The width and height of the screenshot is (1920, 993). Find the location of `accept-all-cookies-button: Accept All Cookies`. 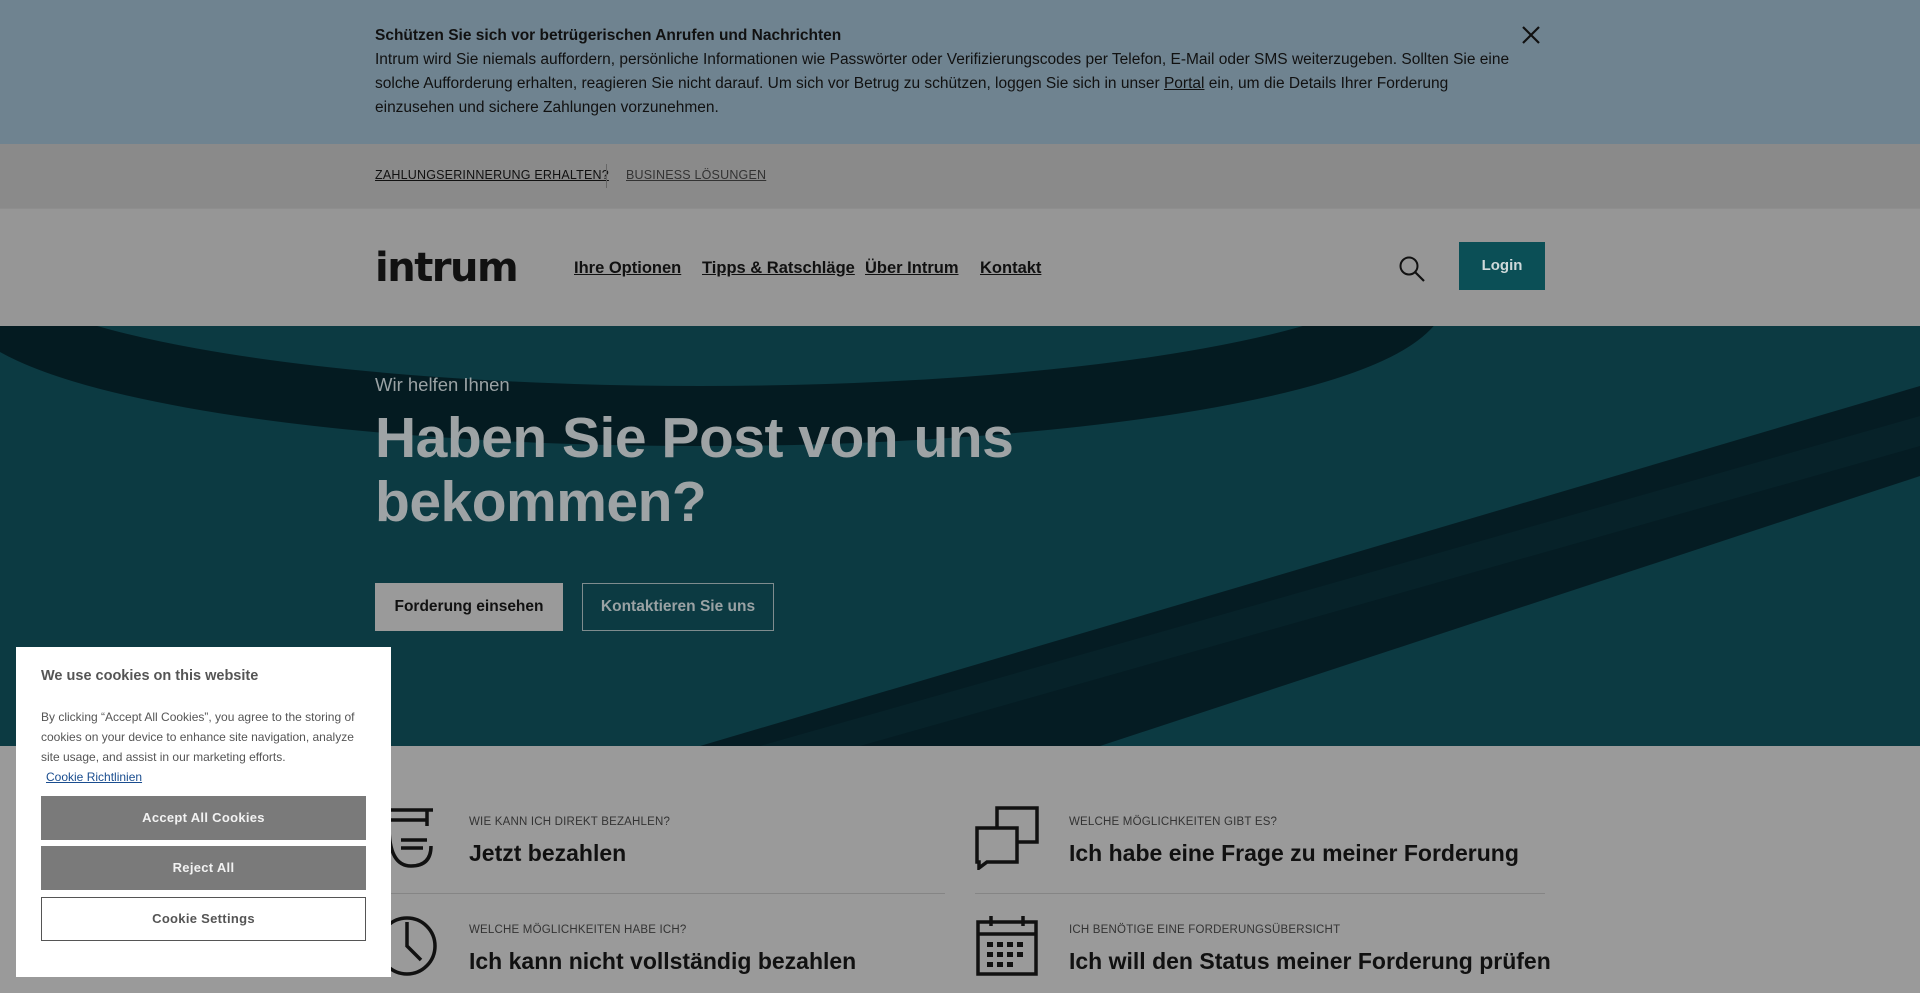

accept-all-cookies-button: Accept All Cookies is located at coordinates (203, 818).